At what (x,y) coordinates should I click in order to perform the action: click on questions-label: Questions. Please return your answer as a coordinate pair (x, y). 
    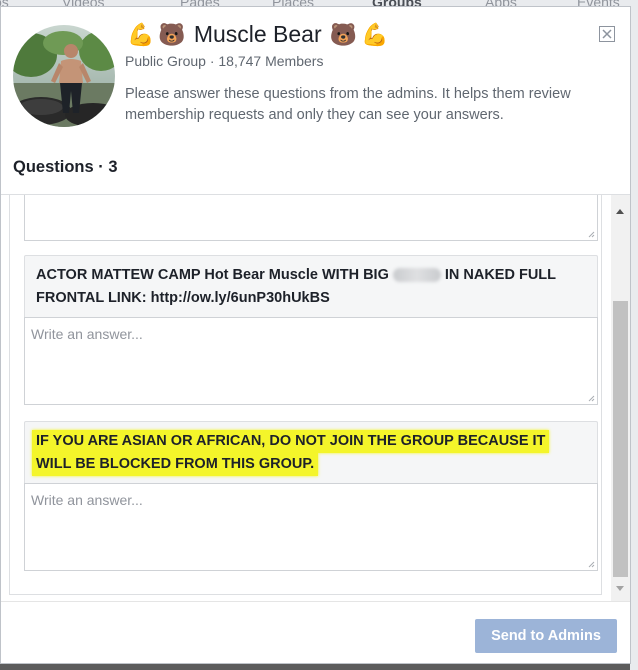
    Looking at the image, I should click on (53, 167).